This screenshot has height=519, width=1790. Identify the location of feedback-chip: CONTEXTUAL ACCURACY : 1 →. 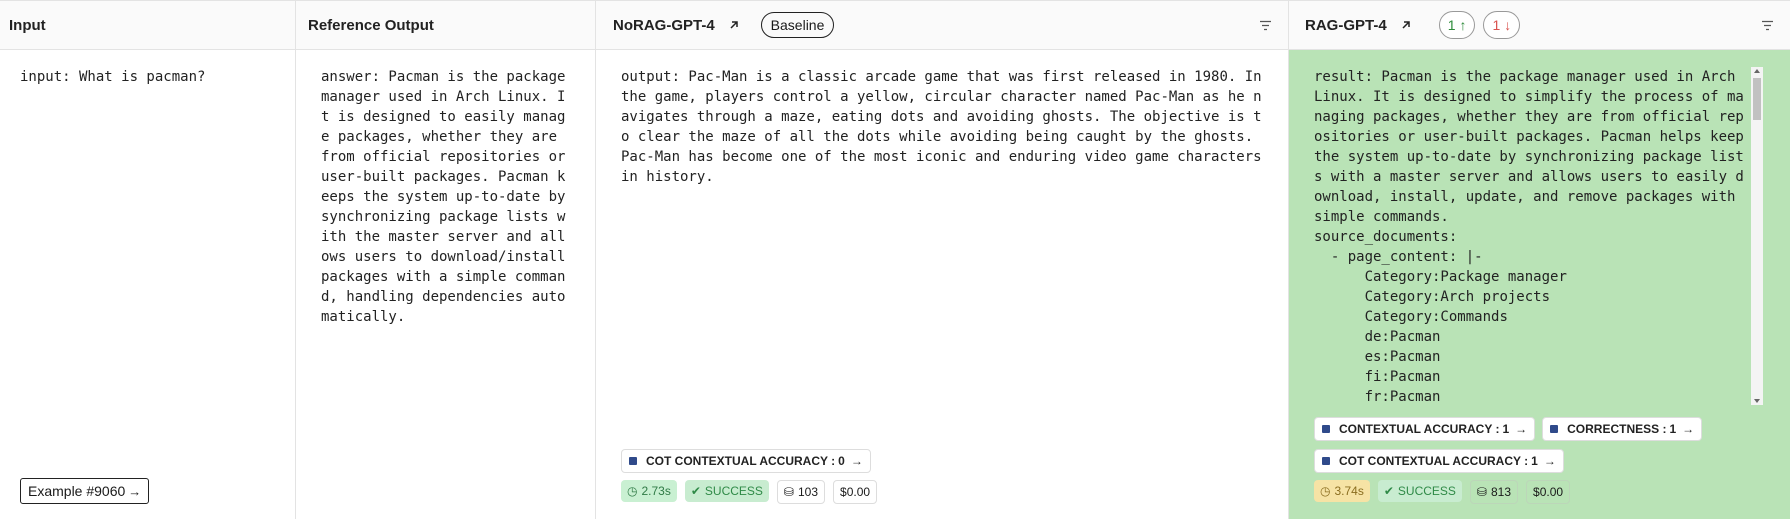
(1425, 429).